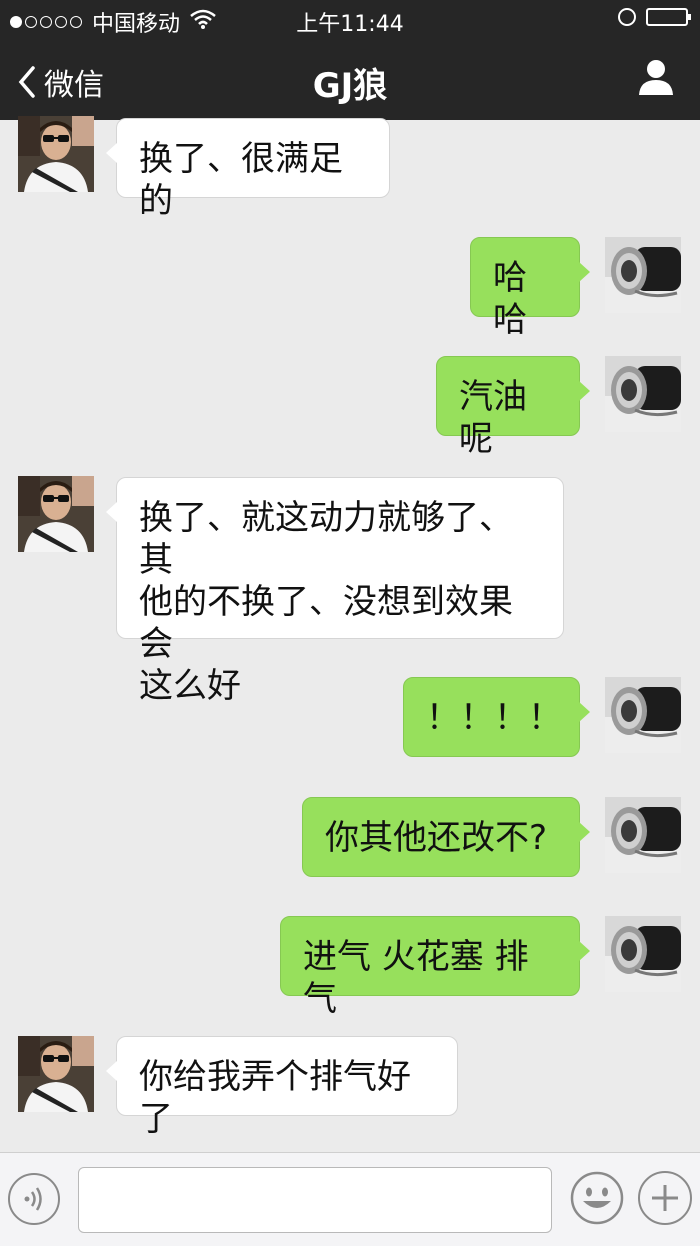 This screenshot has width=700, height=1246. I want to click on message-bubble-received: 换了、就这动力就够了、其 他的不换了、没想到效果会 这么好, so click(335, 591).